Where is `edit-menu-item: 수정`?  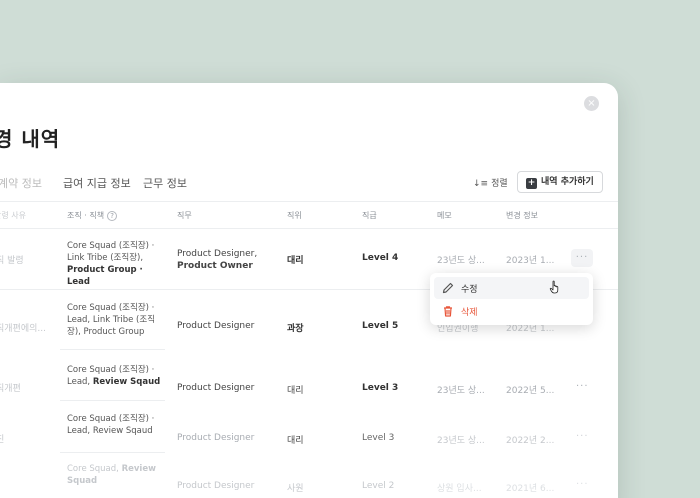
edit-menu-item: 수정 is located at coordinates (511, 288).